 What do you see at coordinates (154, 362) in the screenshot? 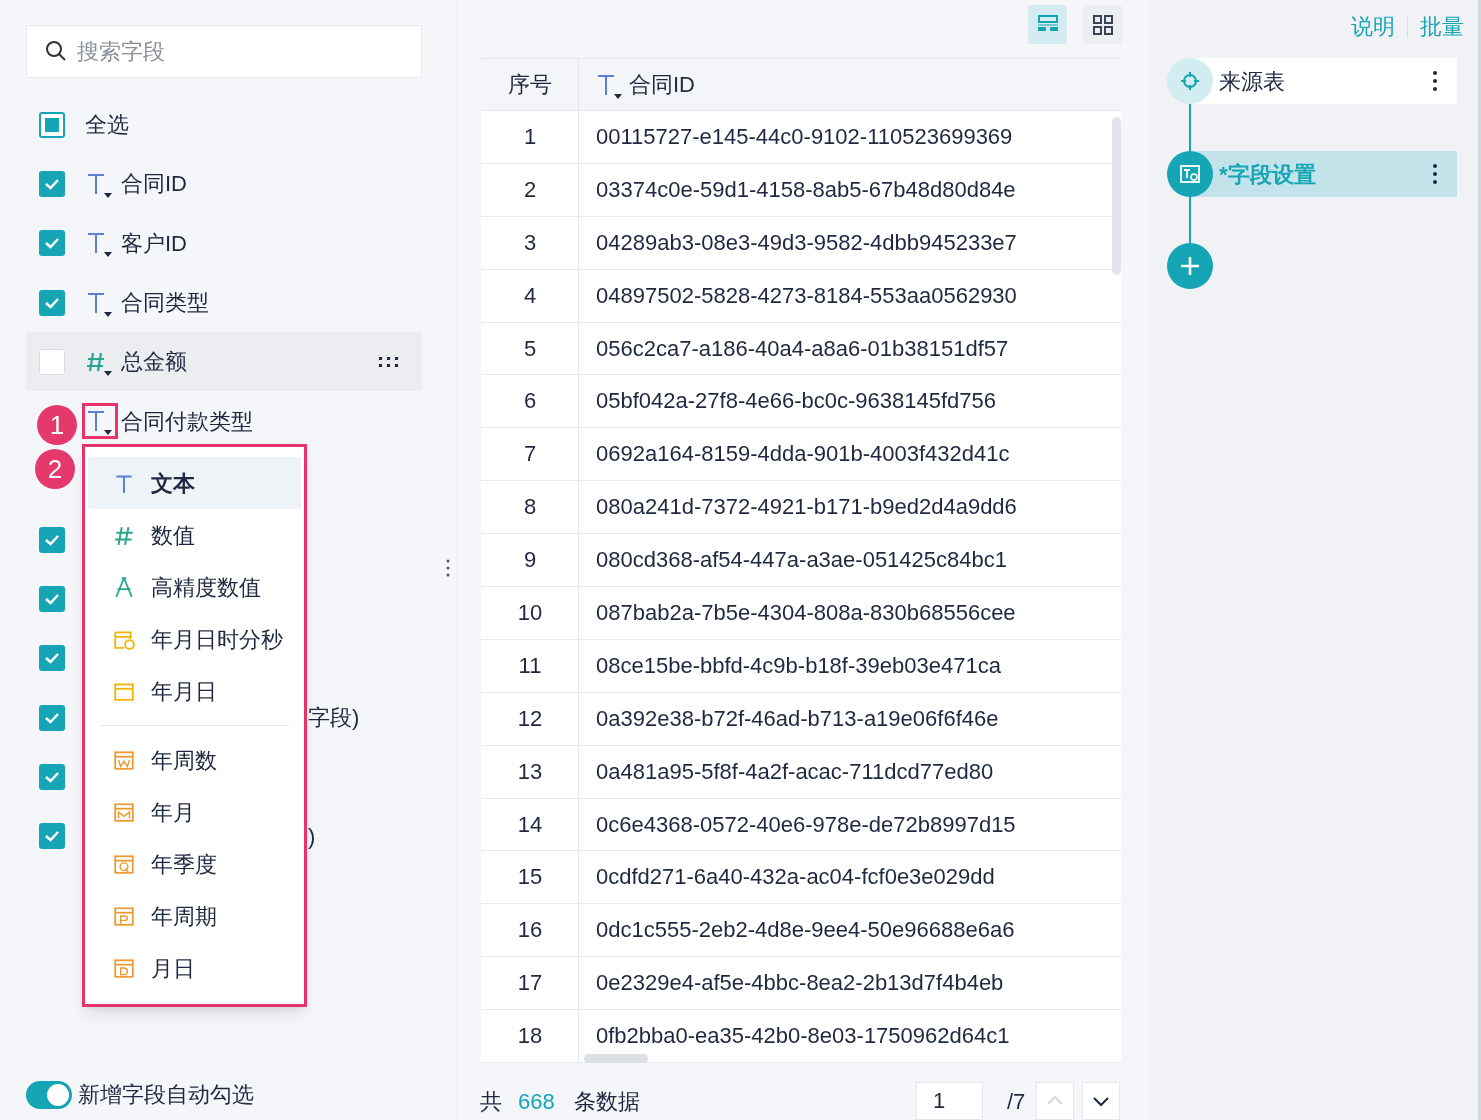
I see `field-name: 总金额` at bounding box center [154, 362].